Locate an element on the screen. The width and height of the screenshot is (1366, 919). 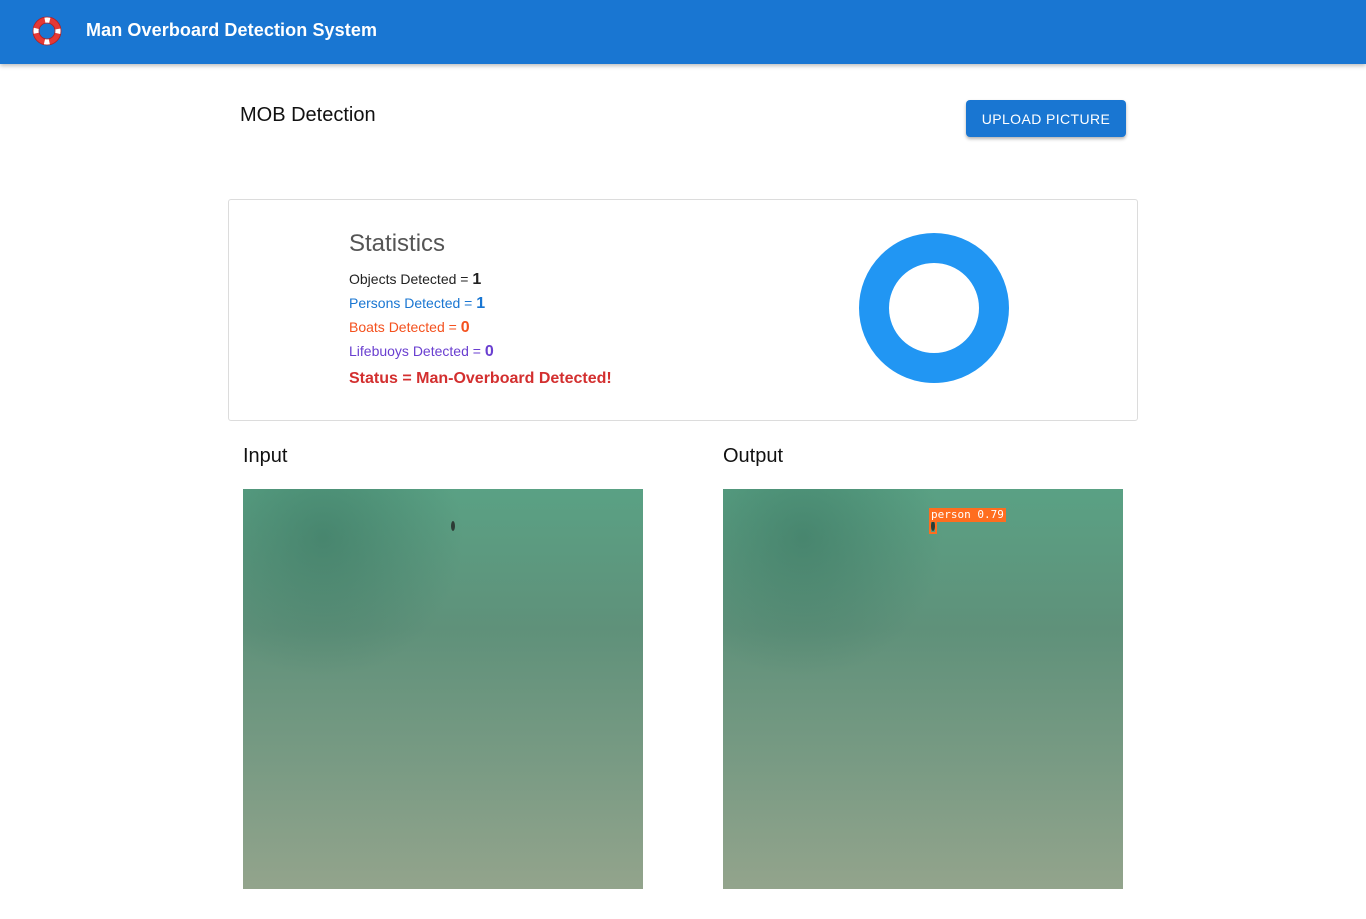
objects-detected-stat: Objects Detected = 1 is located at coordinates (415, 280).